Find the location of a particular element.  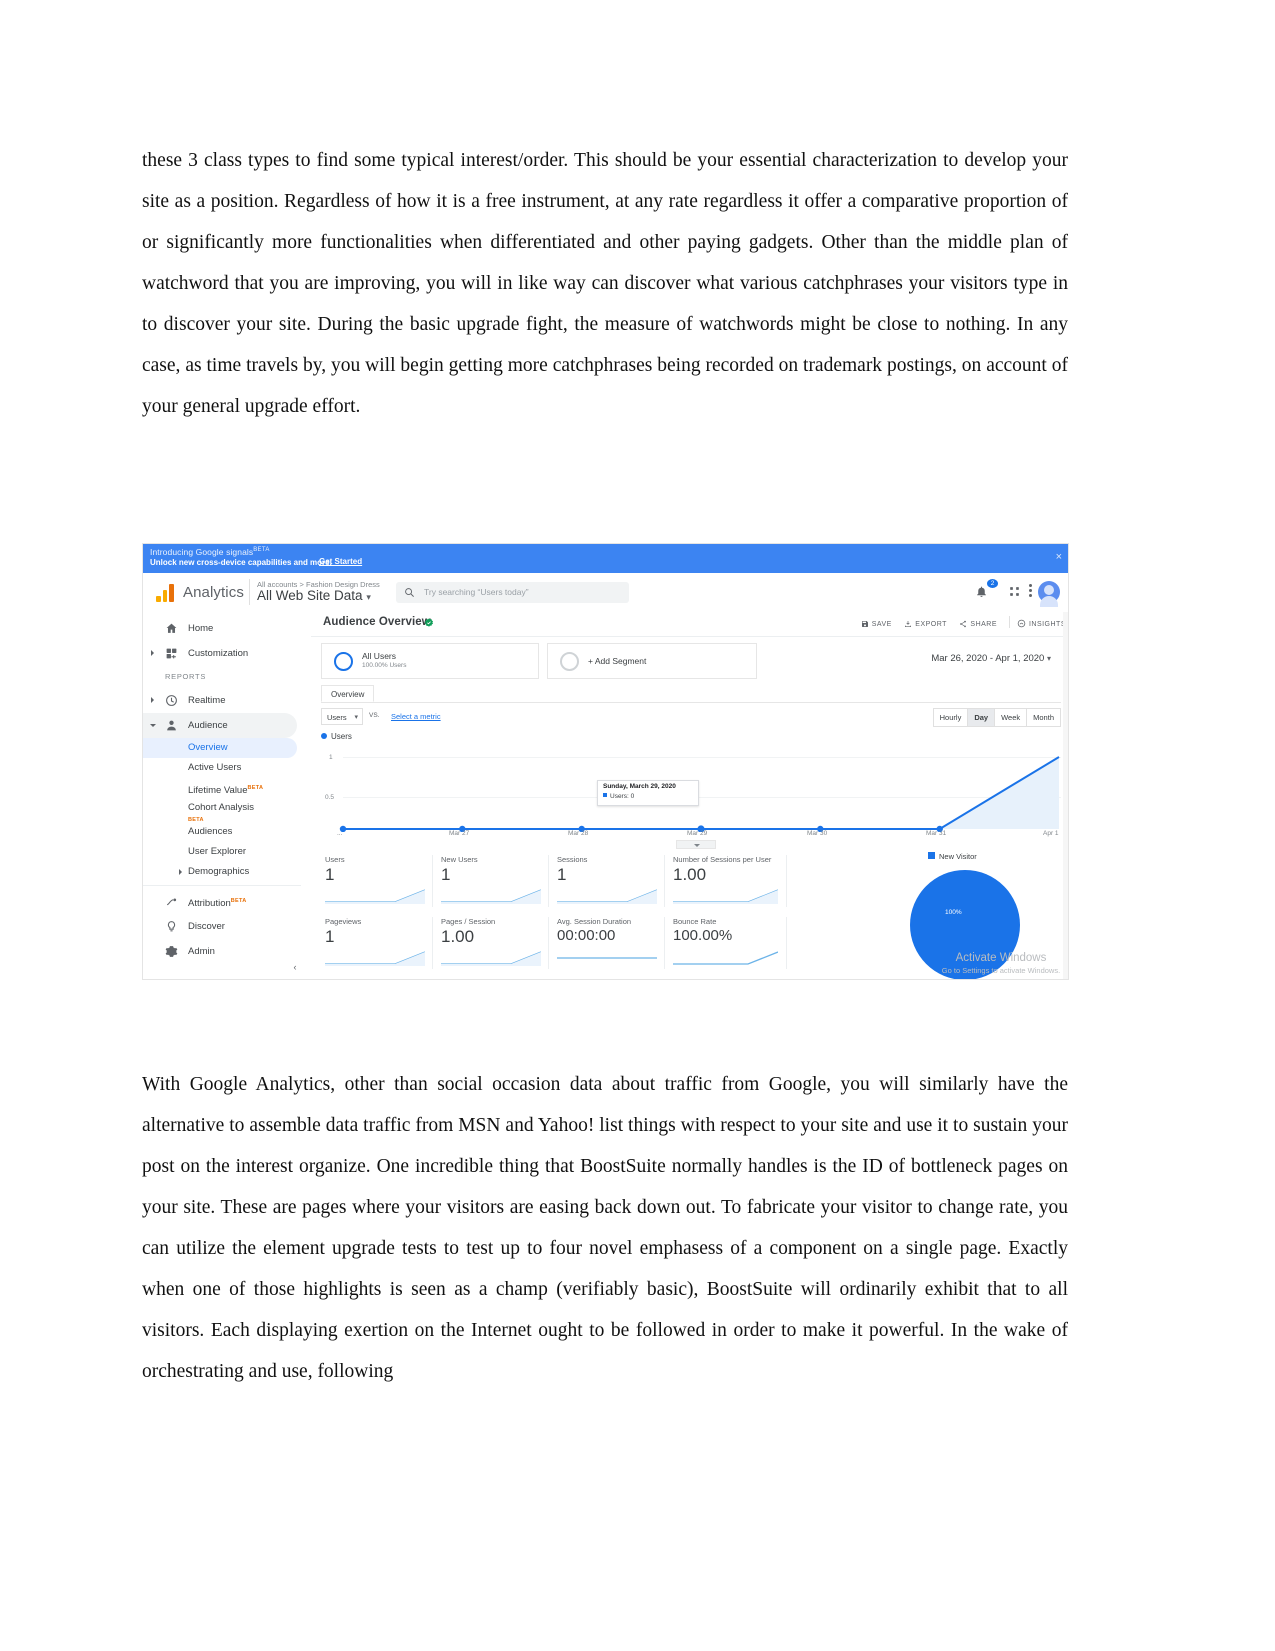

sidebar-item-cohort-analysis: Cohort Analysis BETA is located at coordinates (227, 810).